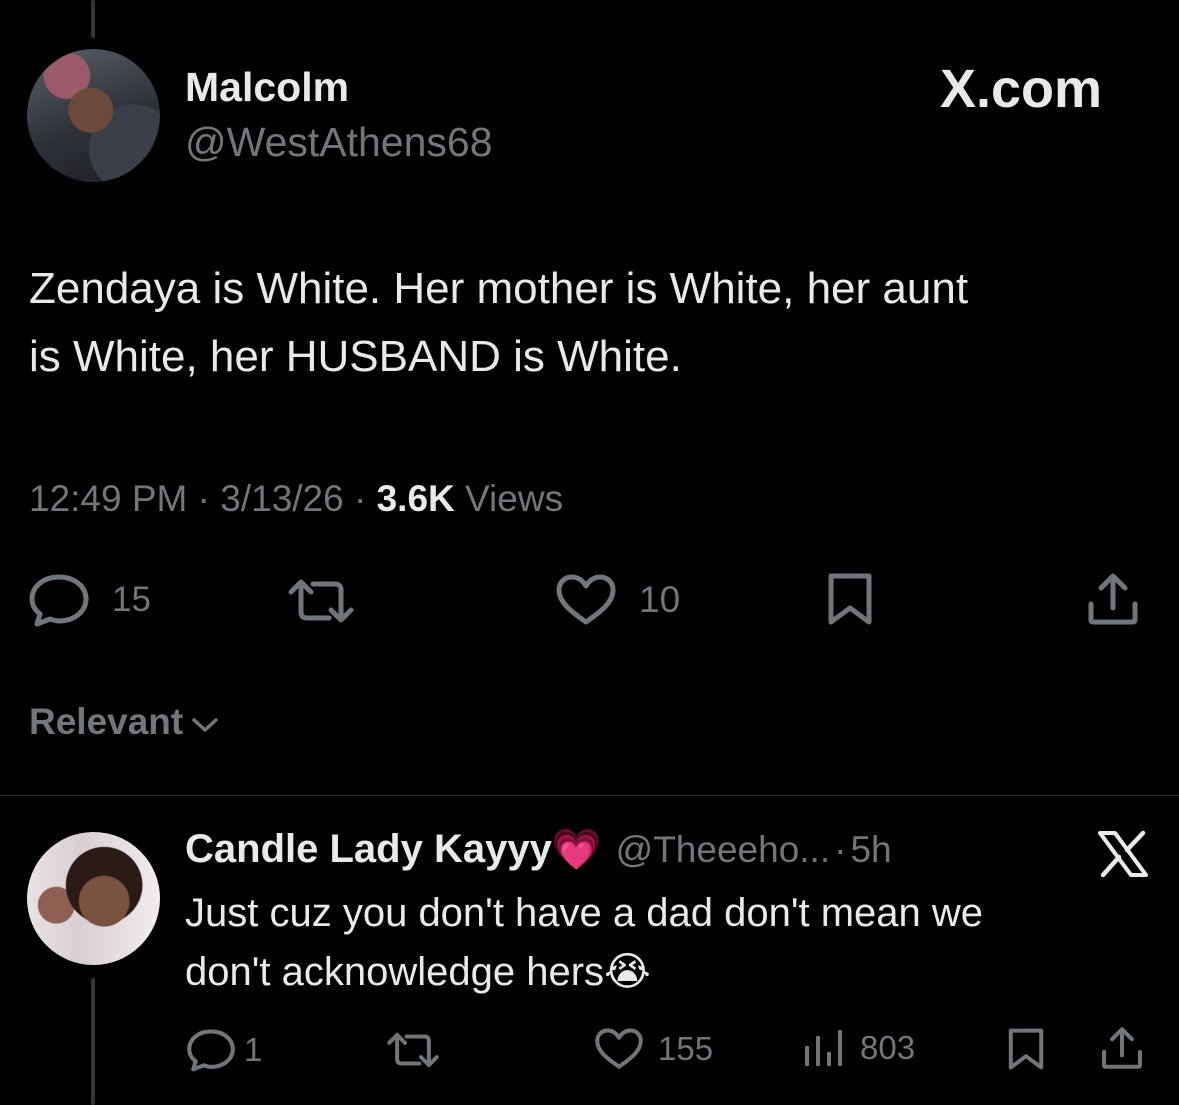 The width and height of the screenshot is (1179, 1105). I want to click on reply-retweet-button, so click(413, 1050).